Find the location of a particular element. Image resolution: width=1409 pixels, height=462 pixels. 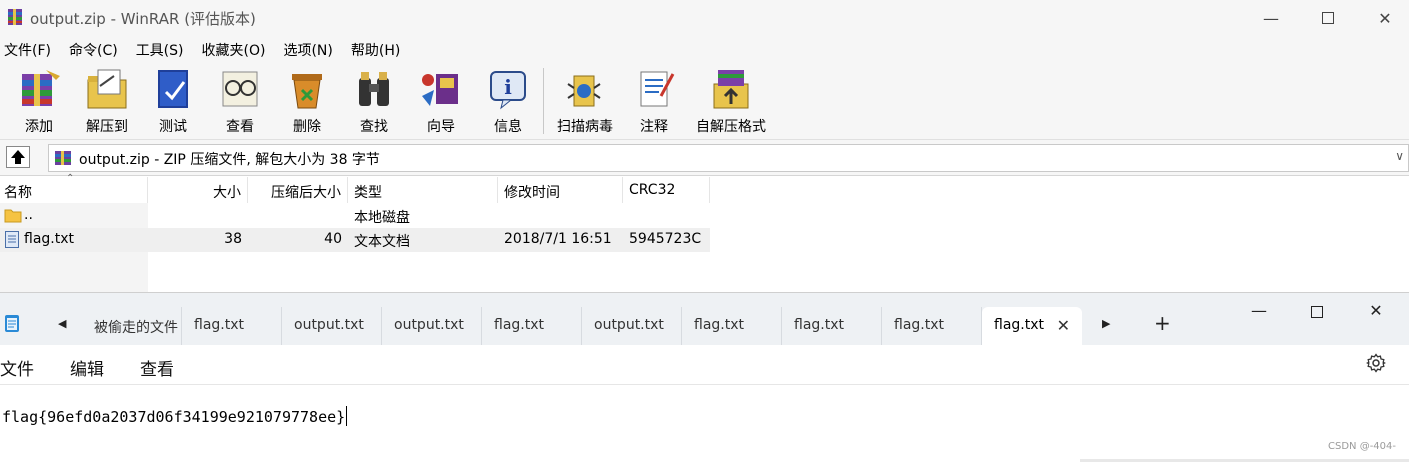

new-tab-plus-icon: + is located at coordinates (1162, 323).